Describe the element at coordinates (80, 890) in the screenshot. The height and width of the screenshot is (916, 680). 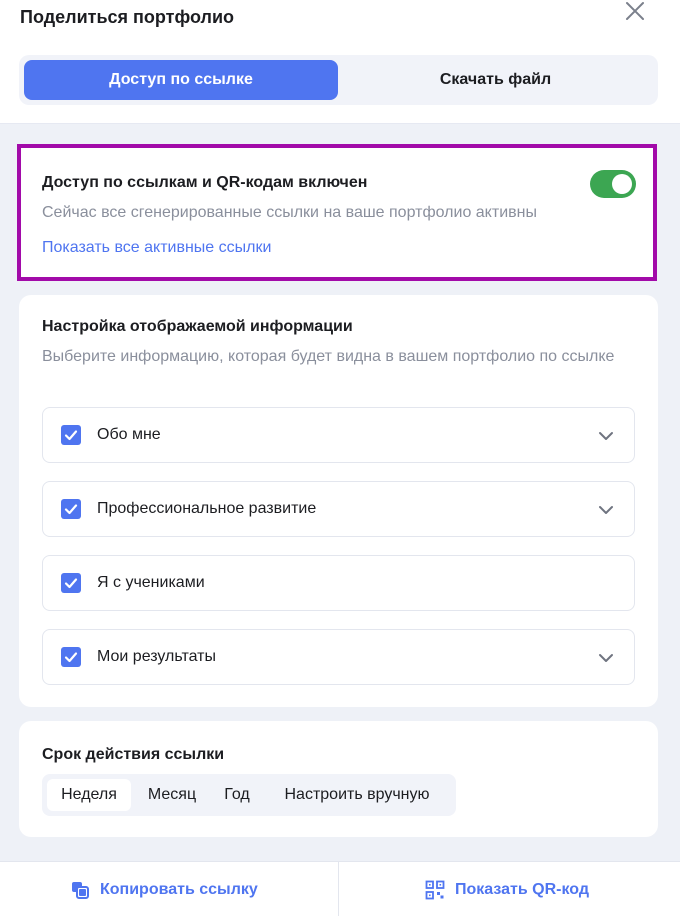
I see `copy-icon` at that location.